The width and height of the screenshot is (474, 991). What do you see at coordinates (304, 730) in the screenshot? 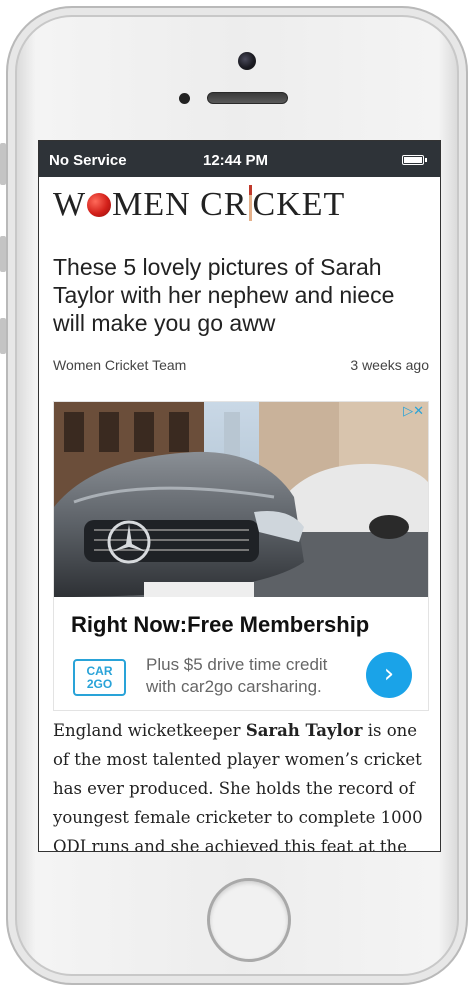
I see `body-text-name: Sarah Taylor` at bounding box center [304, 730].